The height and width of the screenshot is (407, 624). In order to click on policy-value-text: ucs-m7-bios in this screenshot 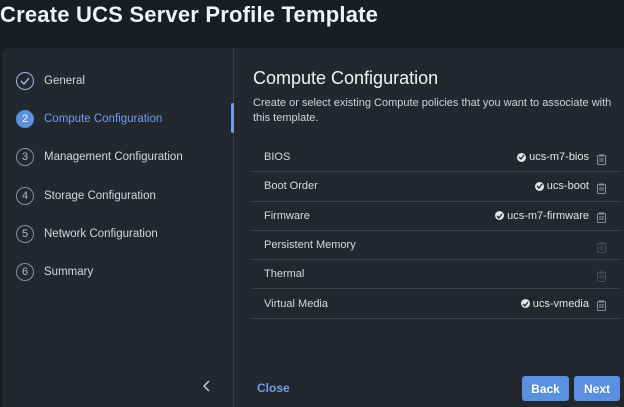, I will do `click(559, 157)`.